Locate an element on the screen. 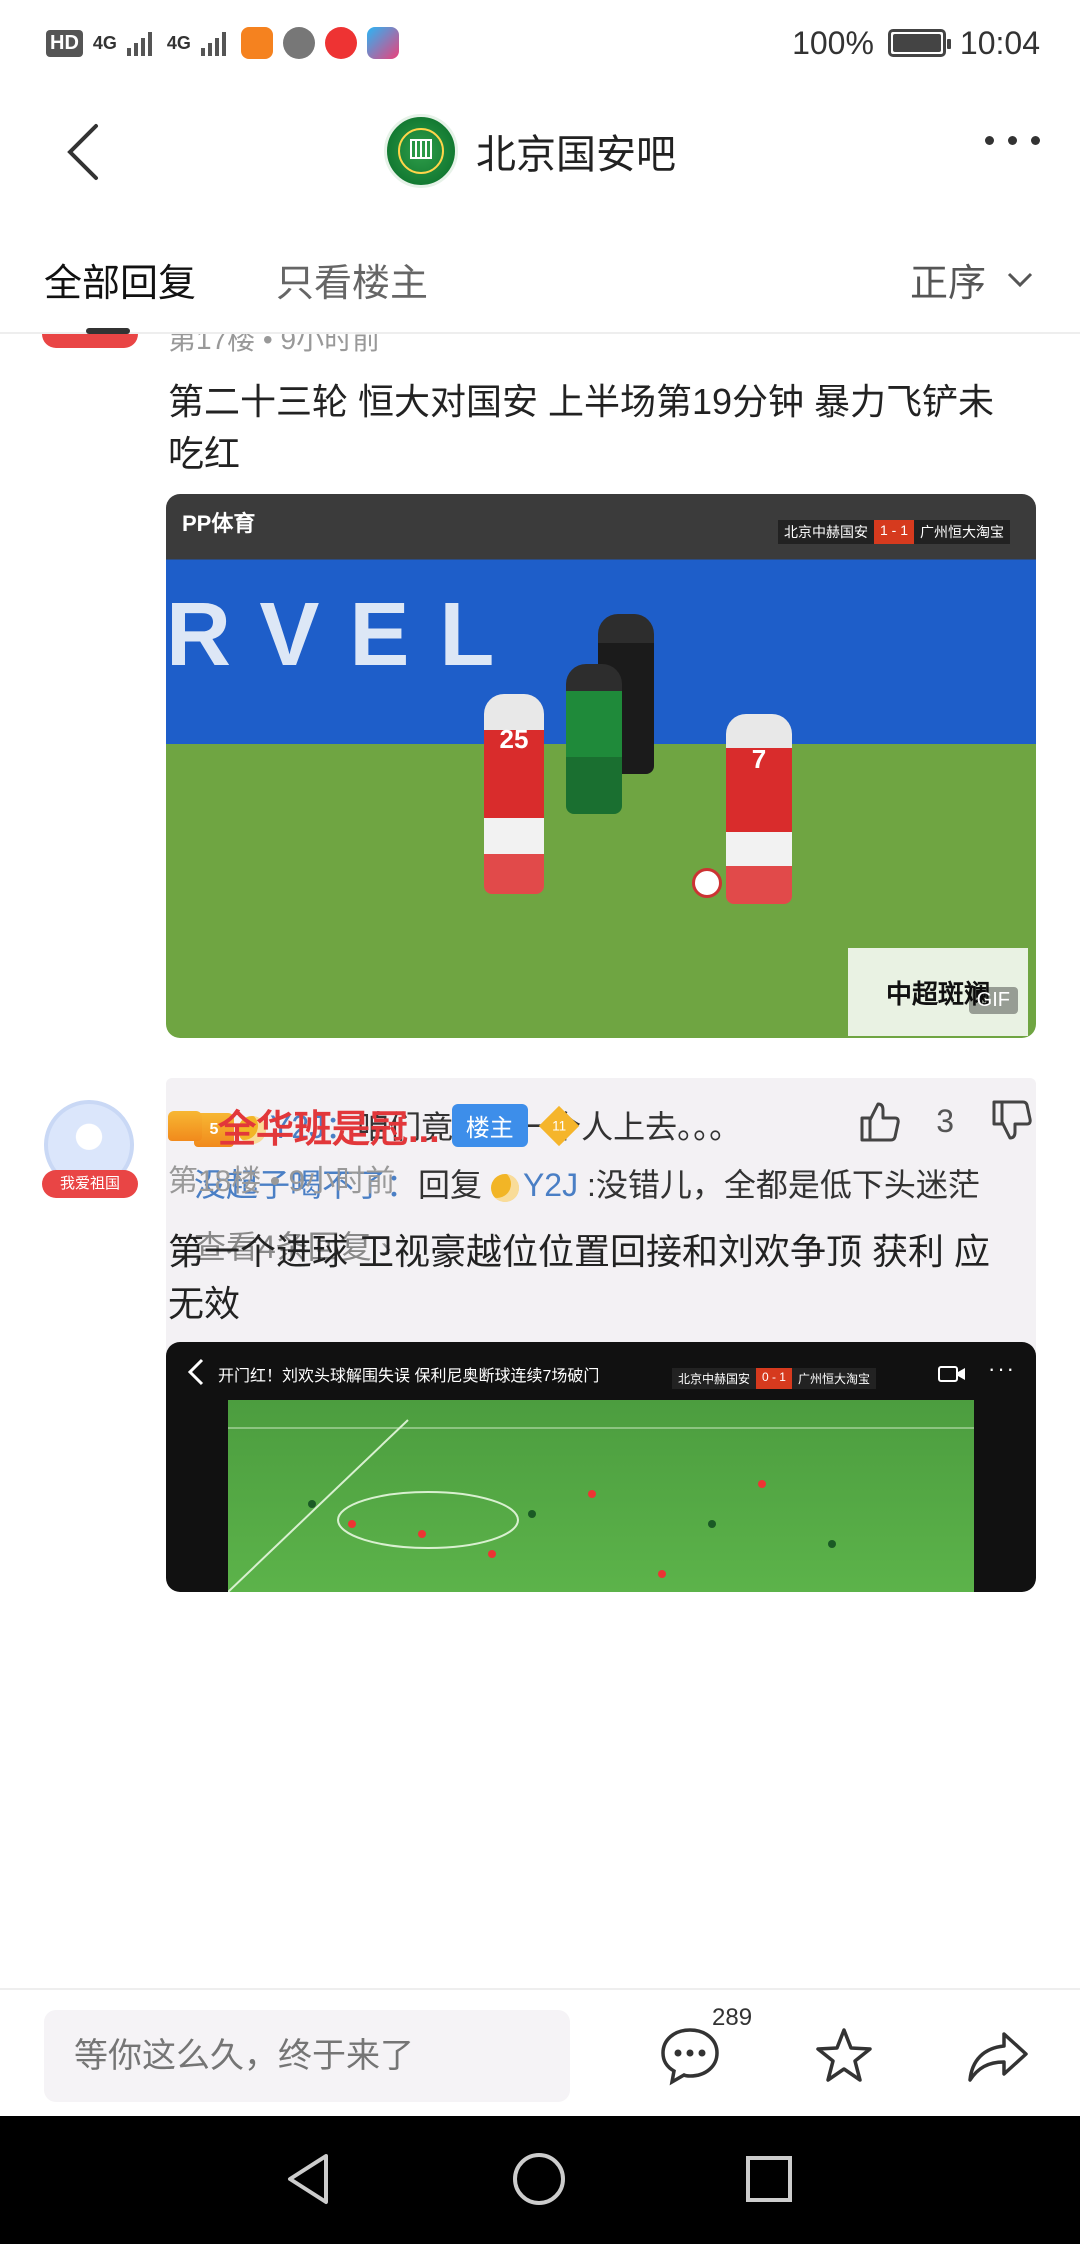 This screenshot has width=1080, height=2244. like-area: 3 is located at coordinates (945, 1121).